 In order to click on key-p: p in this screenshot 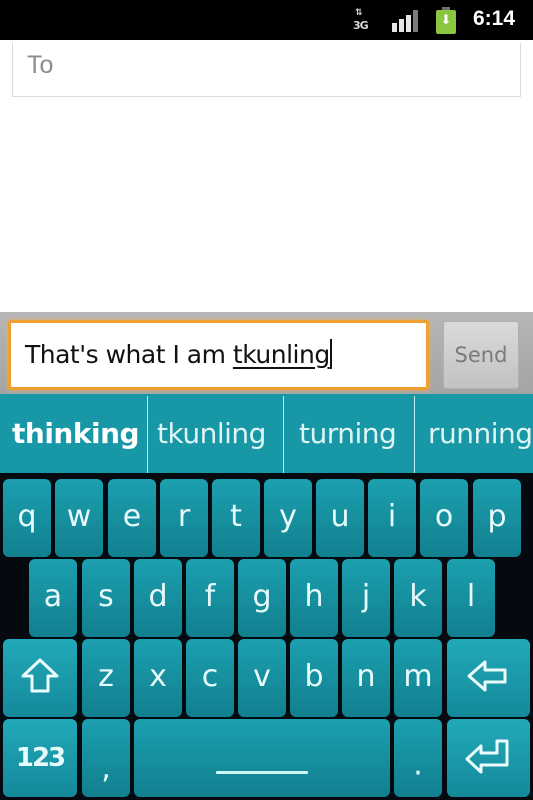, I will do `click(497, 518)`.